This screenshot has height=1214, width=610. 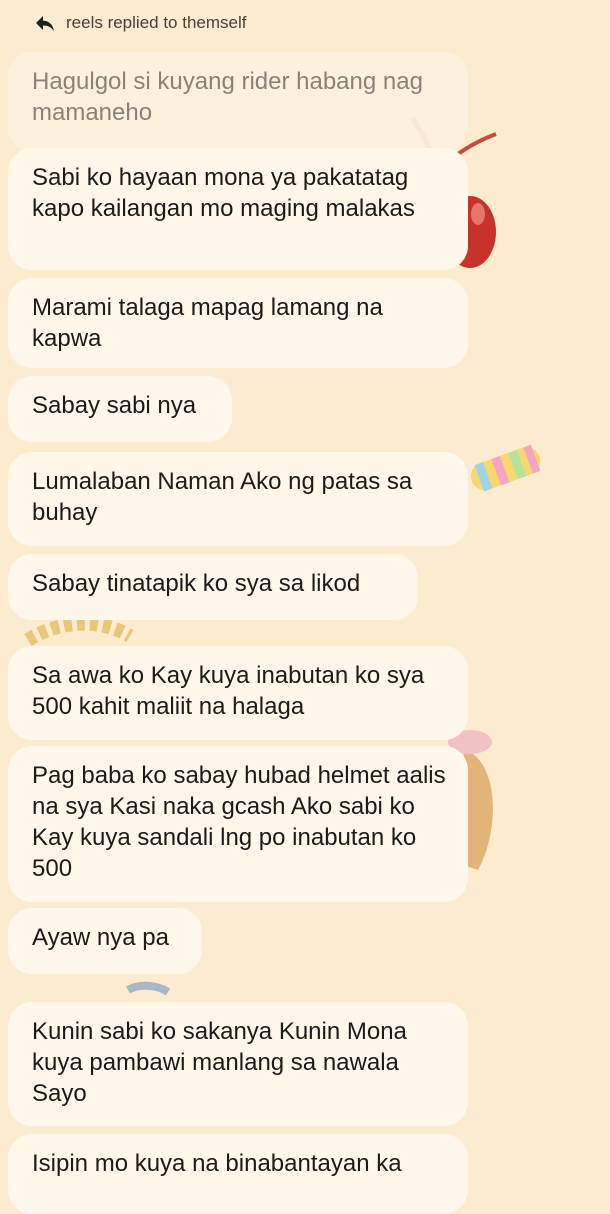 I want to click on message-bubble: Marami talaga mapag lamang na kapwa, so click(x=238, y=323).